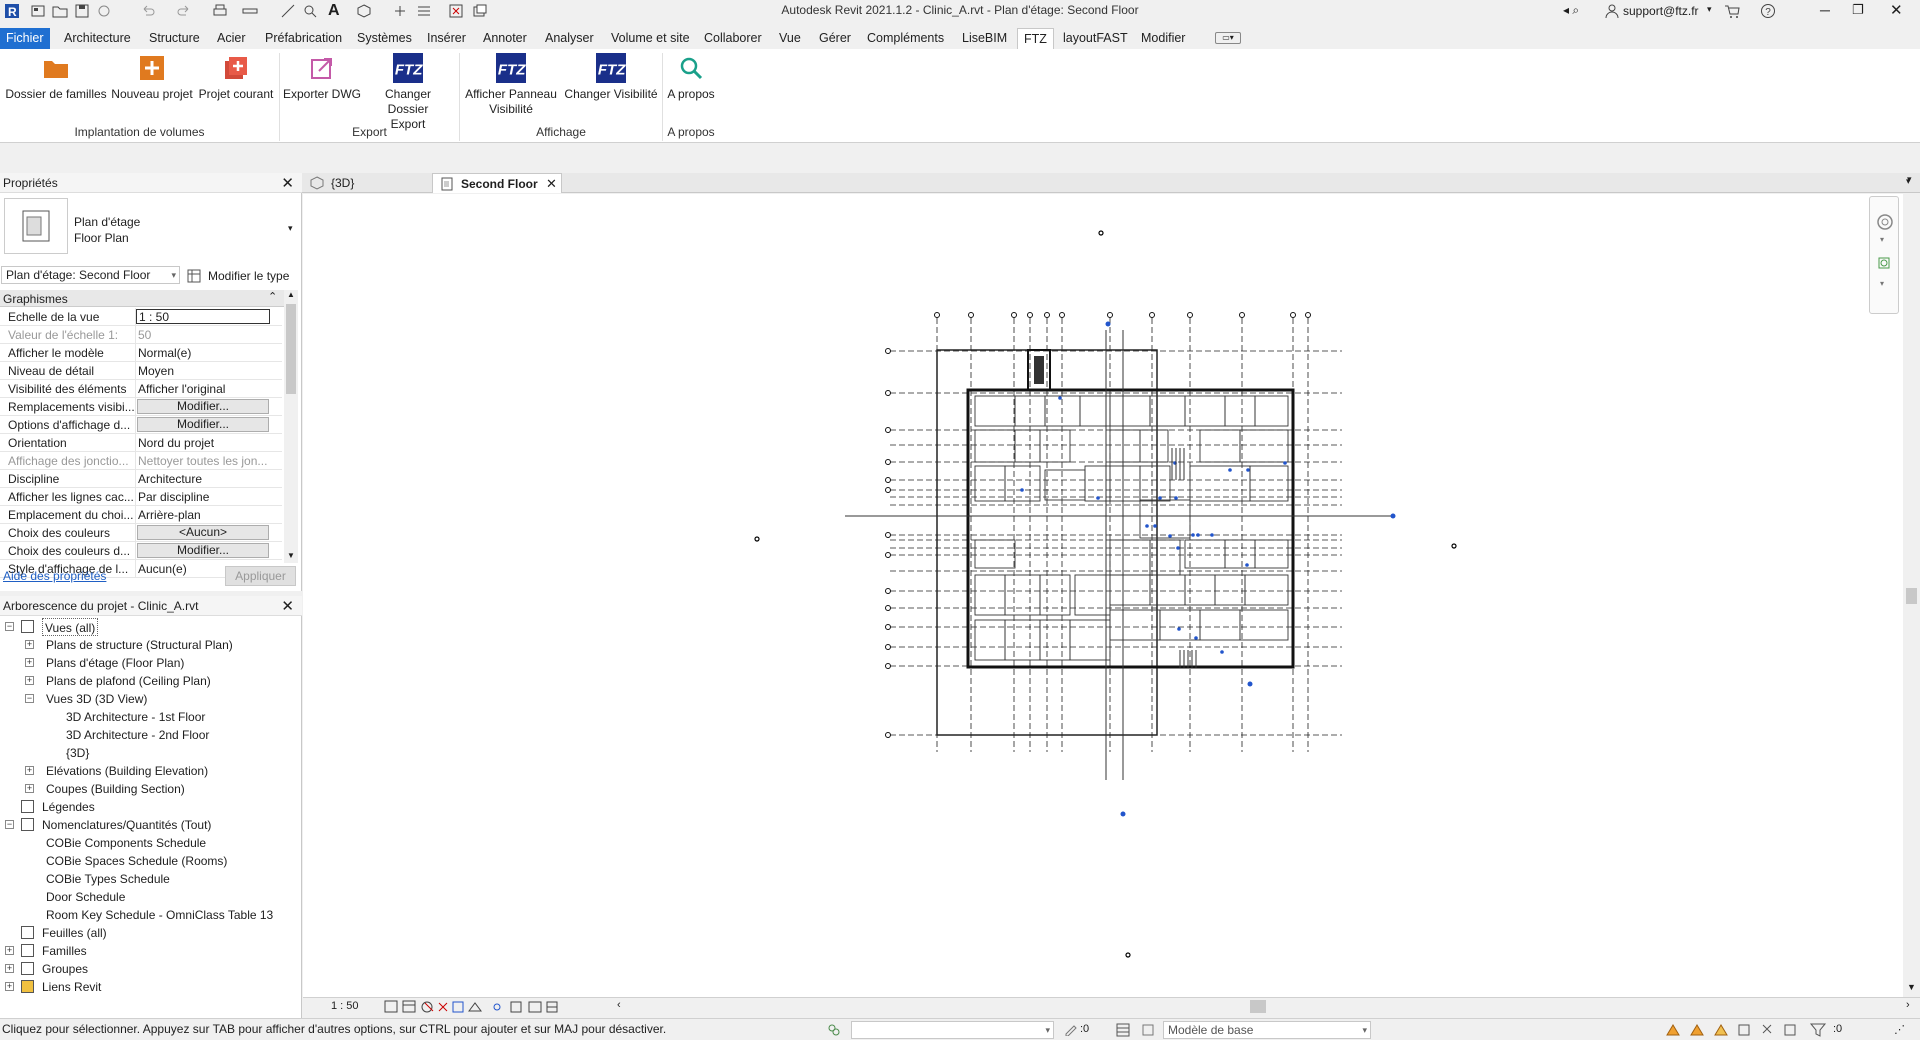 This screenshot has height=1040, width=1920. I want to click on property-row: Orientation Nord du projet, so click(141, 443).